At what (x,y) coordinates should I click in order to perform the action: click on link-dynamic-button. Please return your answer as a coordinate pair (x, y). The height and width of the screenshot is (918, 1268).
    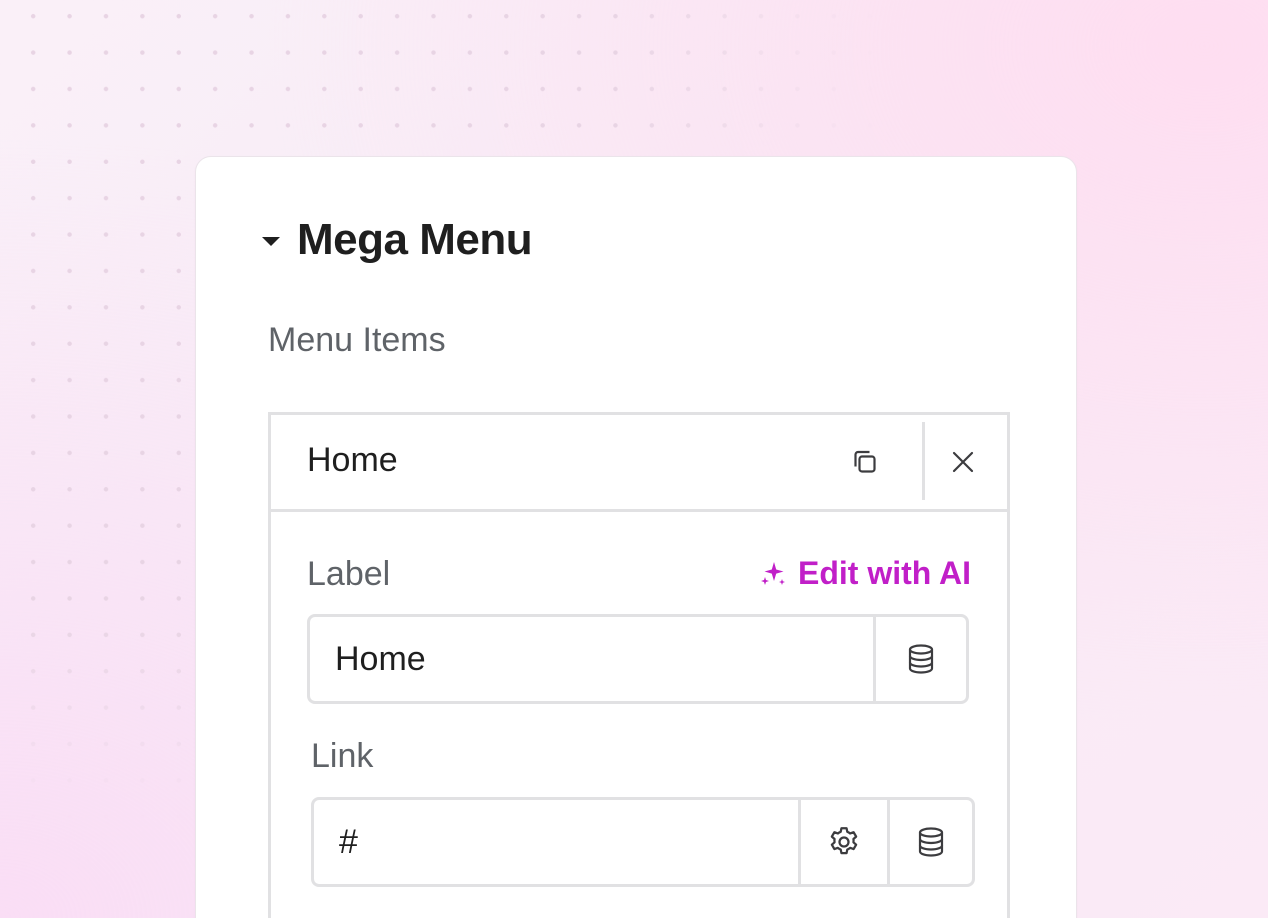
    Looking at the image, I should click on (929, 842).